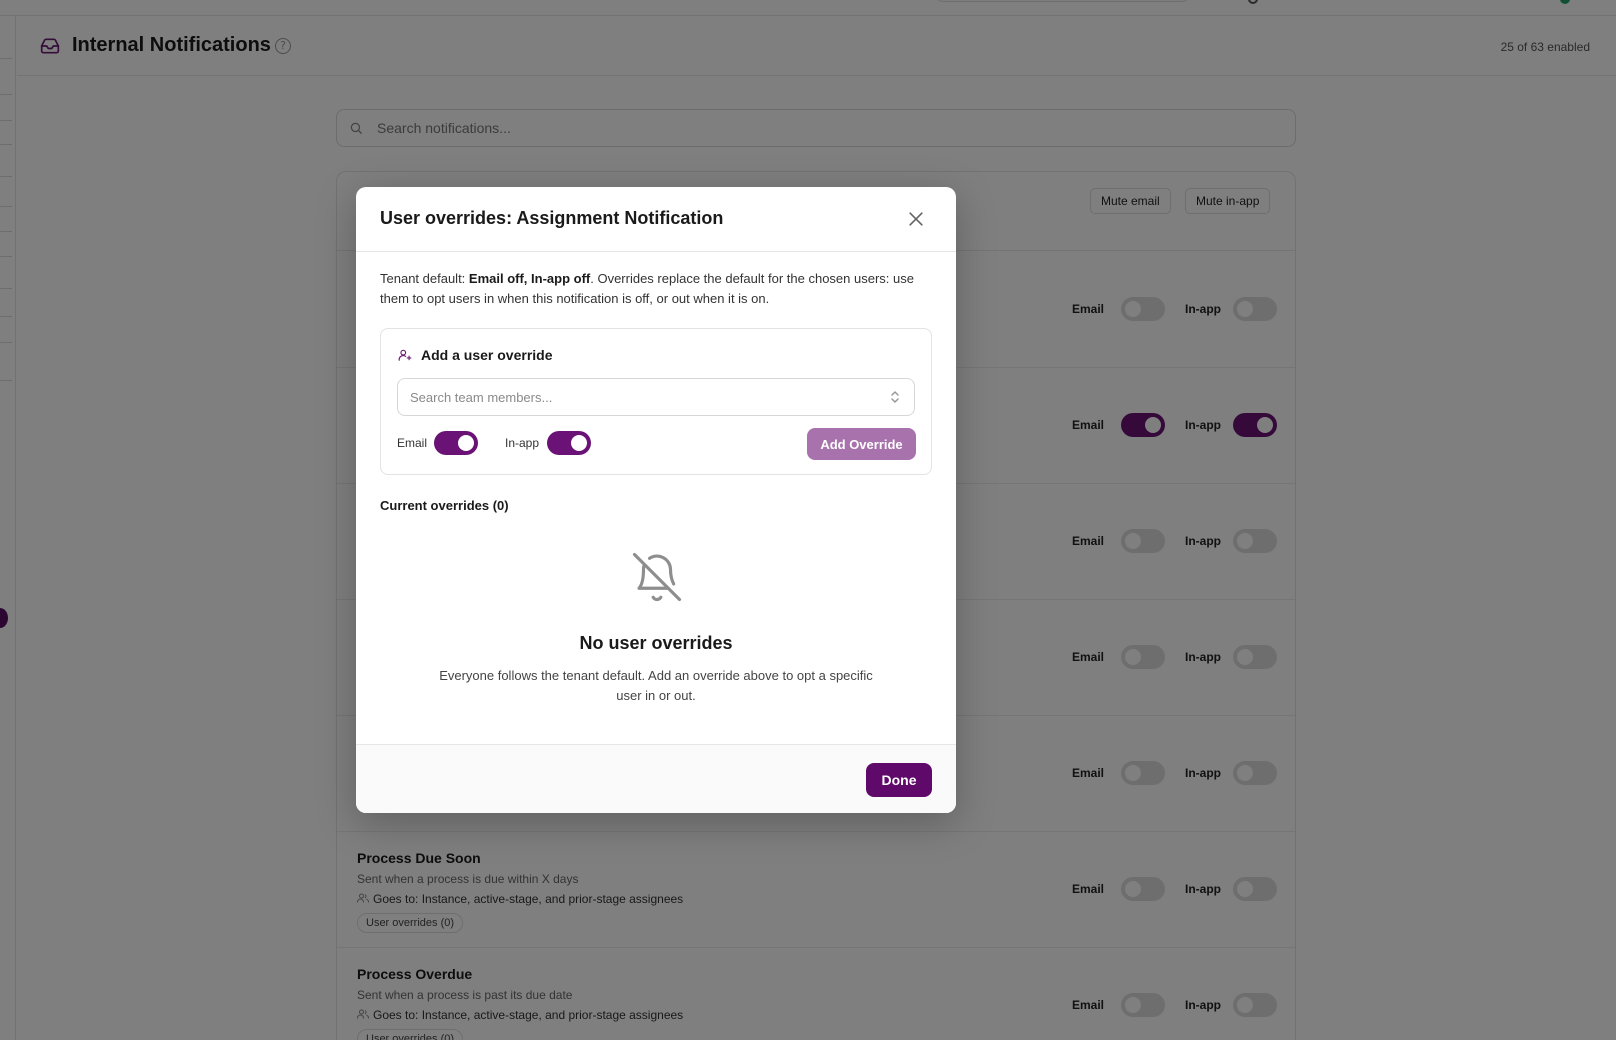 This screenshot has height=1040, width=1616. I want to click on team-member-search-input, so click(640, 397).